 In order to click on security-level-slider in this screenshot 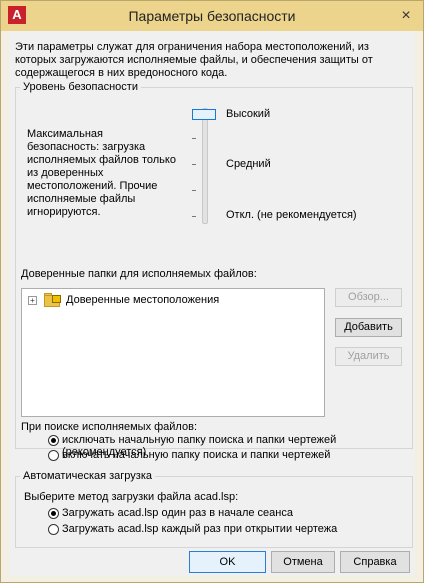, I will do `click(205, 166)`.